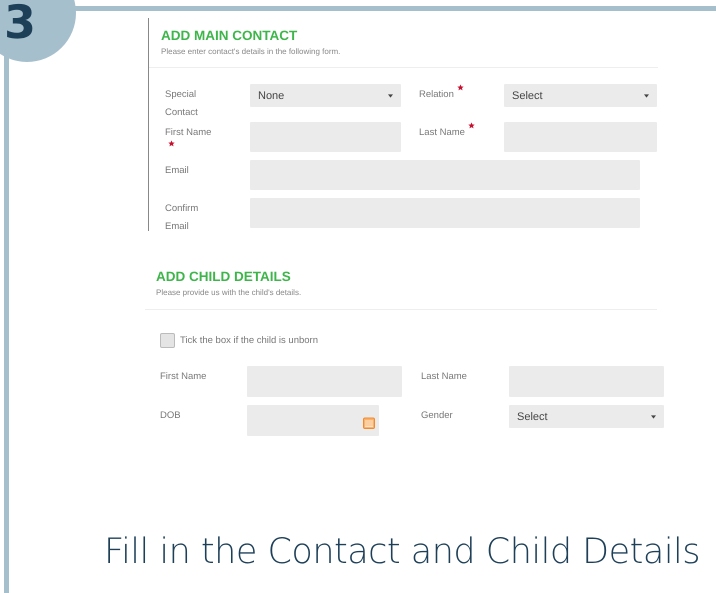 The image size is (716, 593). What do you see at coordinates (229, 292) in the screenshot?
I see `section-subtitle: Please provide us with the child's details.` at bounding box center [229, 292].